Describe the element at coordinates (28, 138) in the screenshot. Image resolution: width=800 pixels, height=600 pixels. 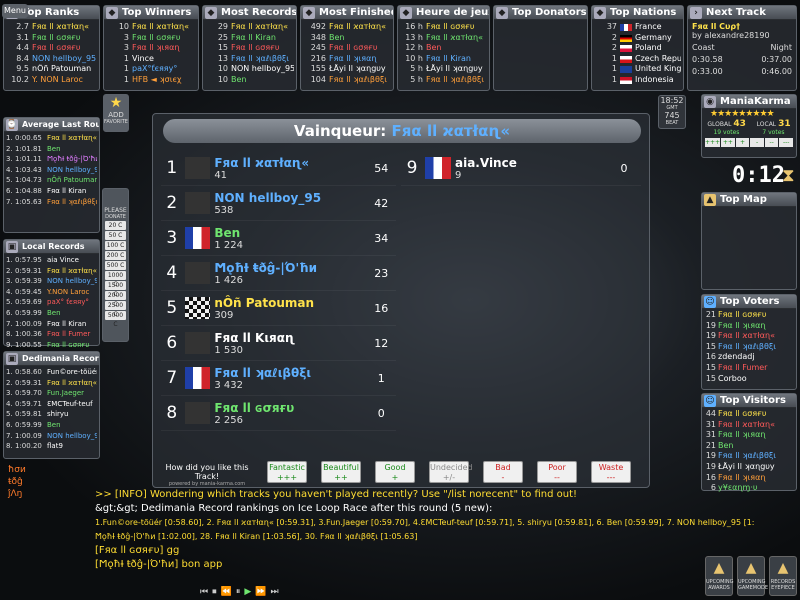
I see `list-time: 0:00.65` at that location.